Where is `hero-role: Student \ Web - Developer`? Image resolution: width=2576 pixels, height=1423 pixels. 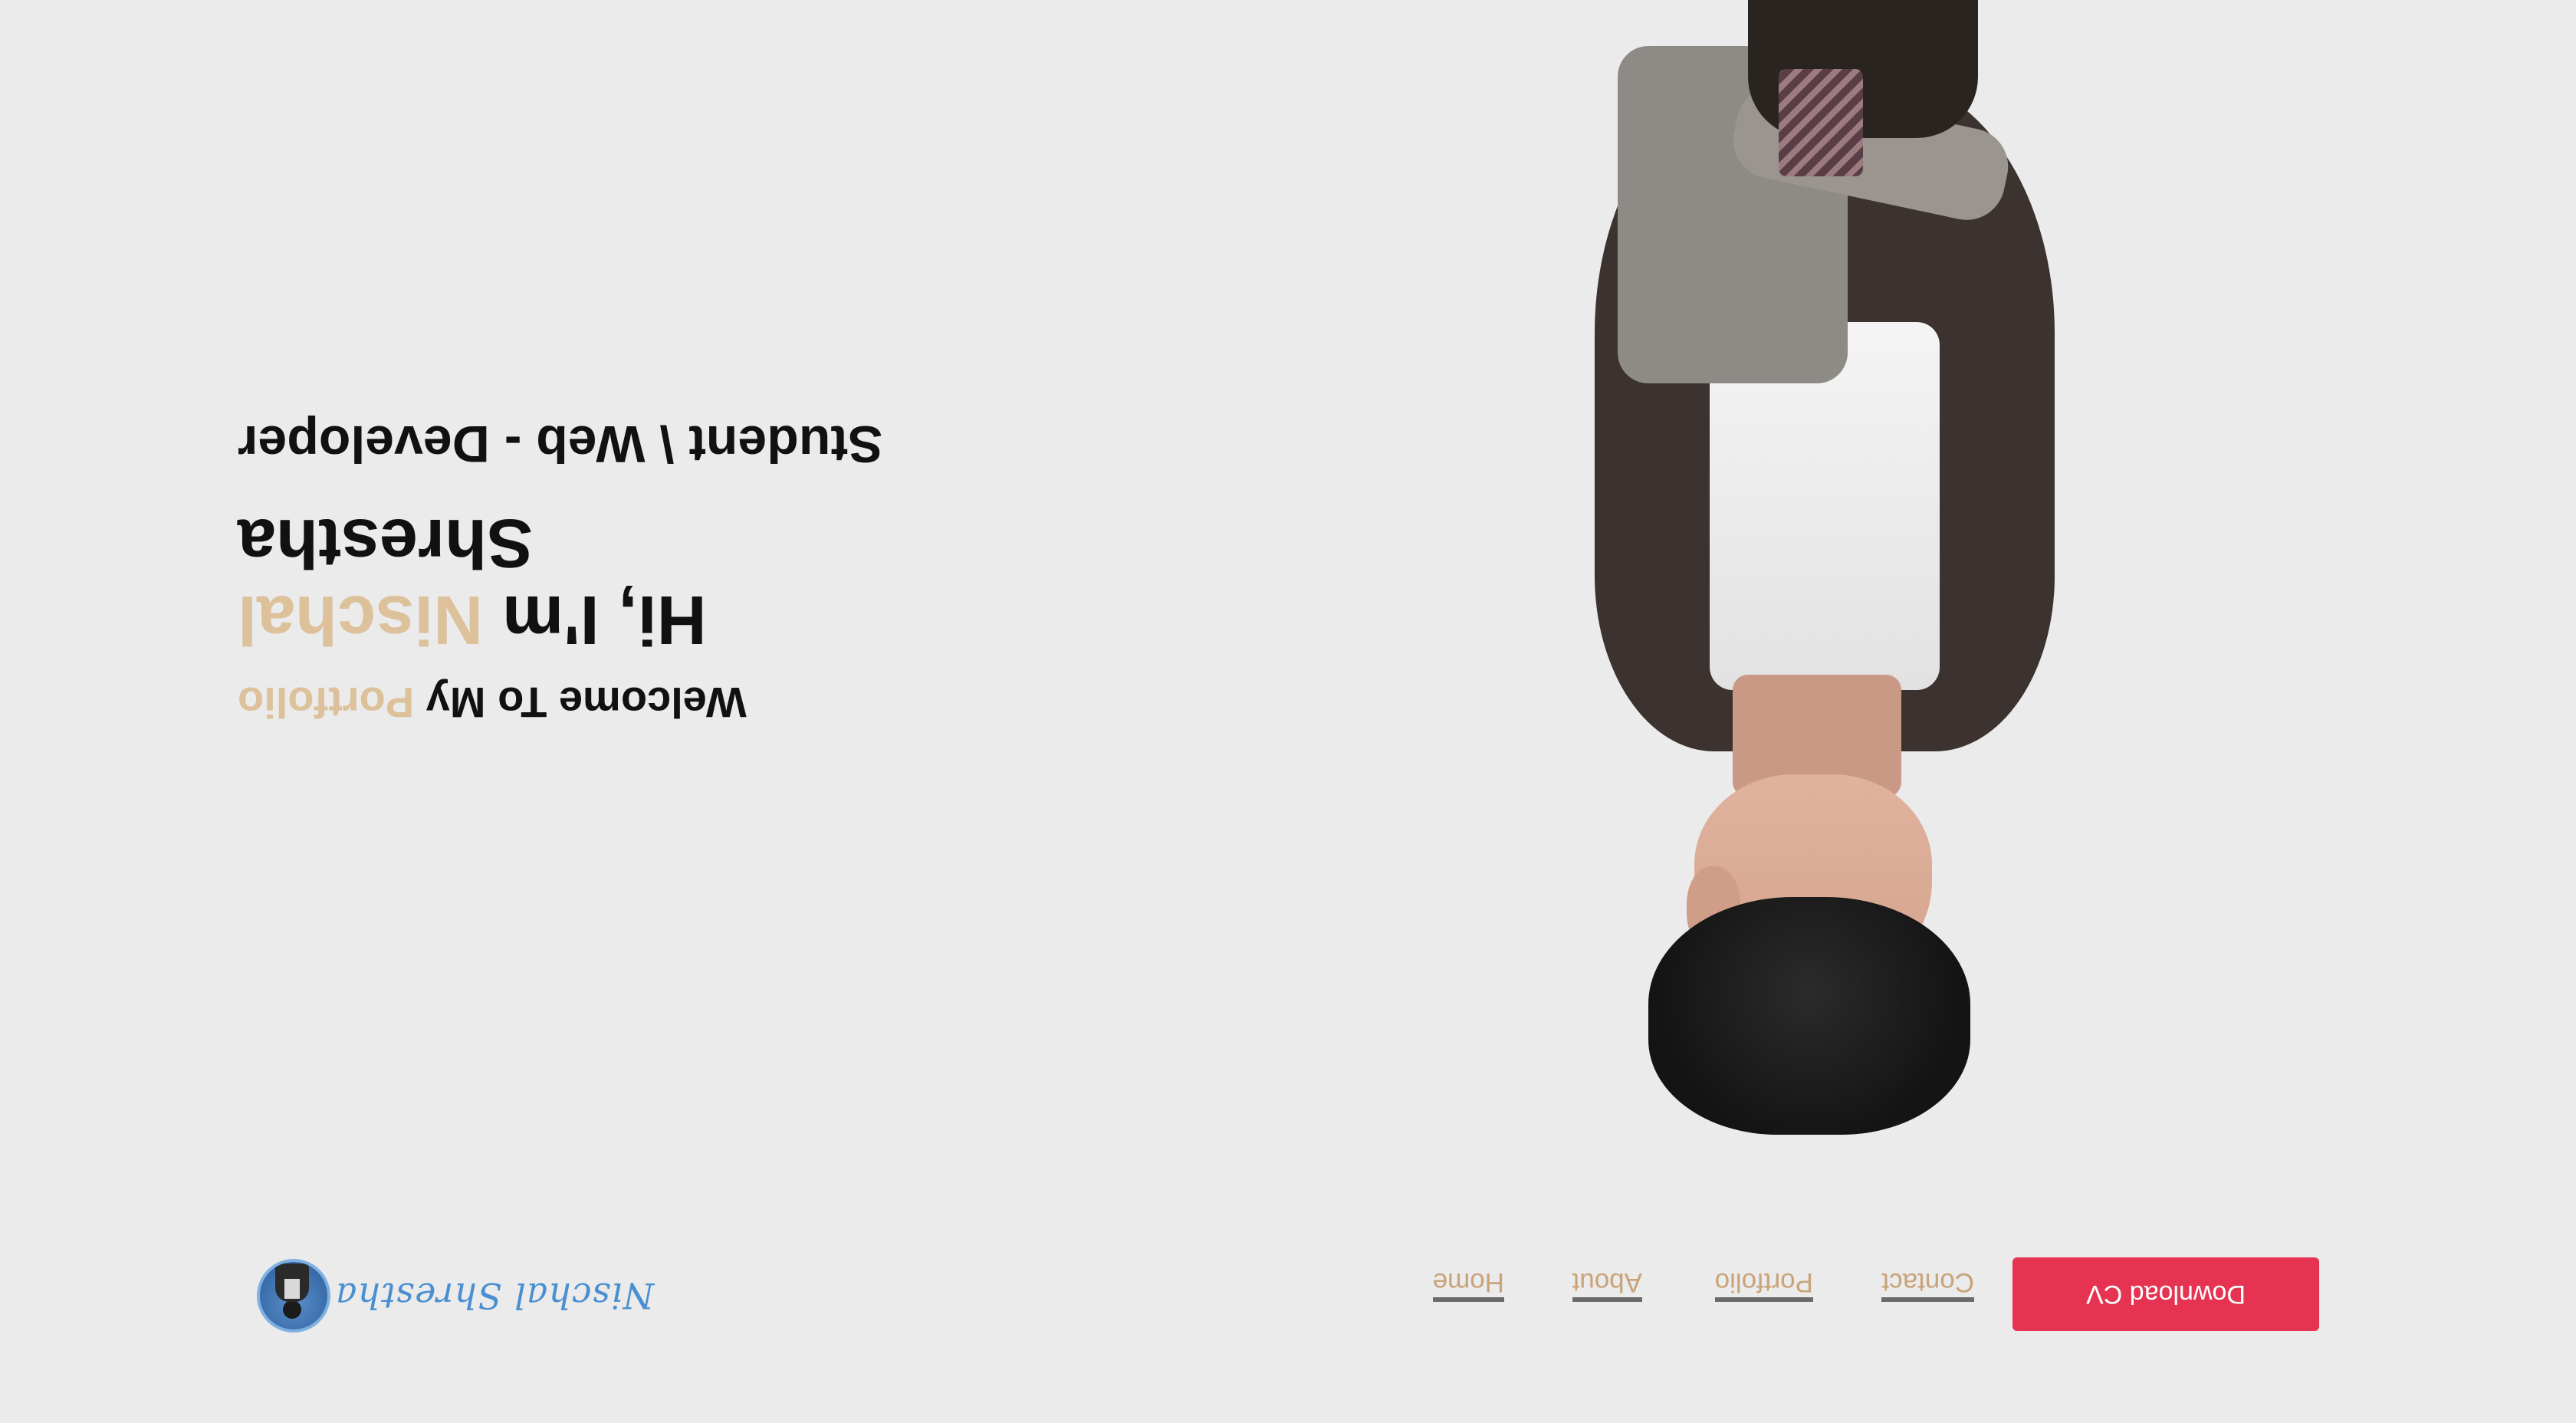
hero-role: Student \ Web - Developer is located at coordinates (560, 444).